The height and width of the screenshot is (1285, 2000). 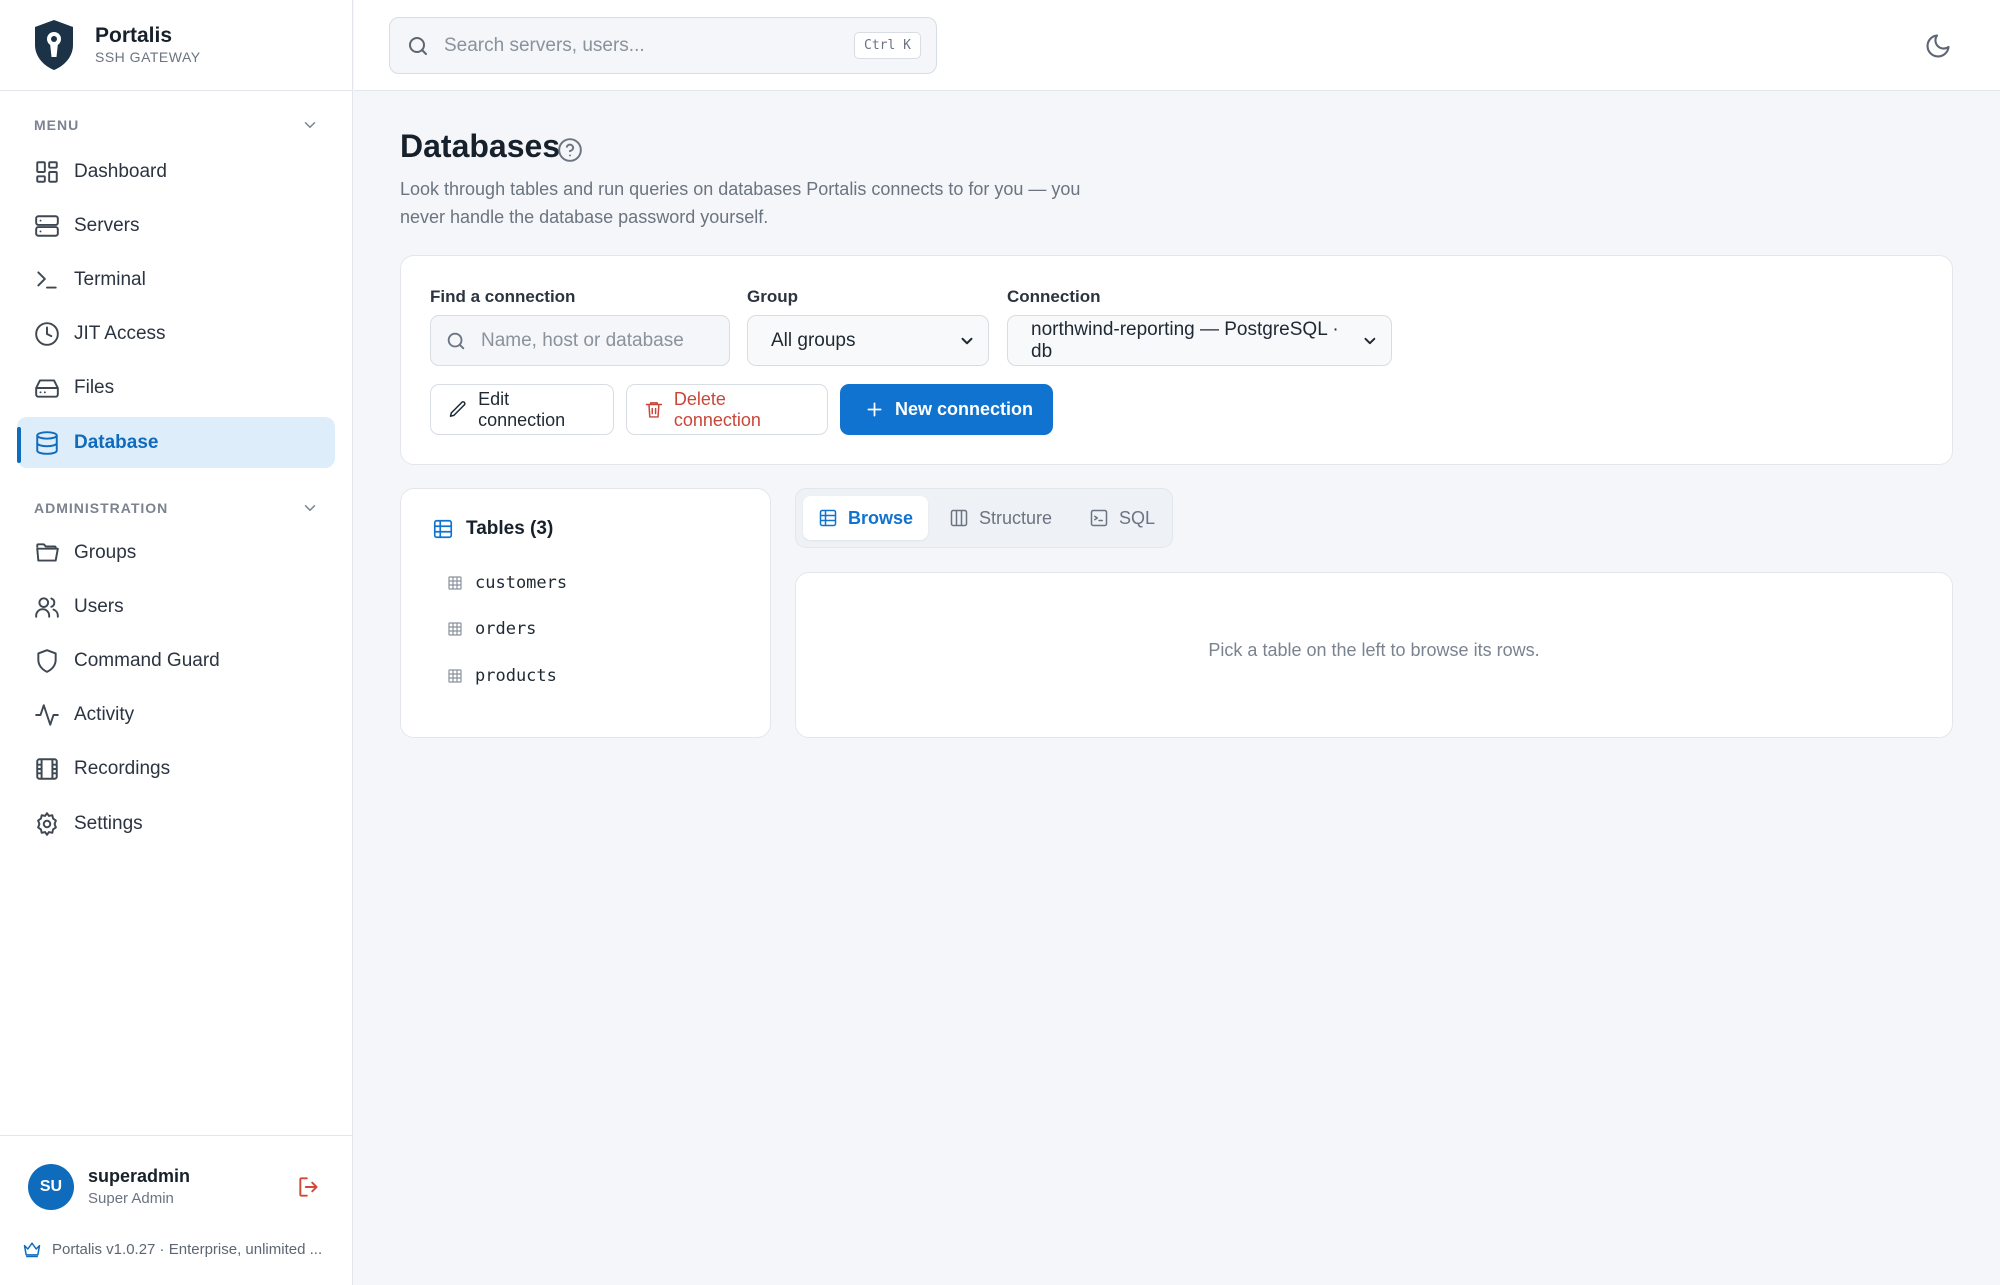 What do you see at coordinates (47, 171) in the screenshot?
I see `dashboard-icon` at bounding box center [47, 171].